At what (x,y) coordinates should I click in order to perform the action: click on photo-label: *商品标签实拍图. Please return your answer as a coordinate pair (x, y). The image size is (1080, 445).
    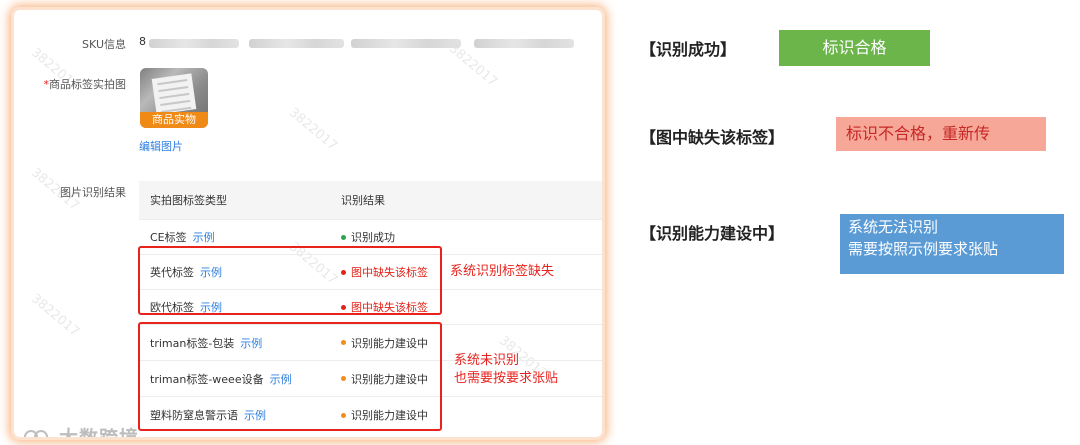
    Looking at the image, I should click on (70, 84).